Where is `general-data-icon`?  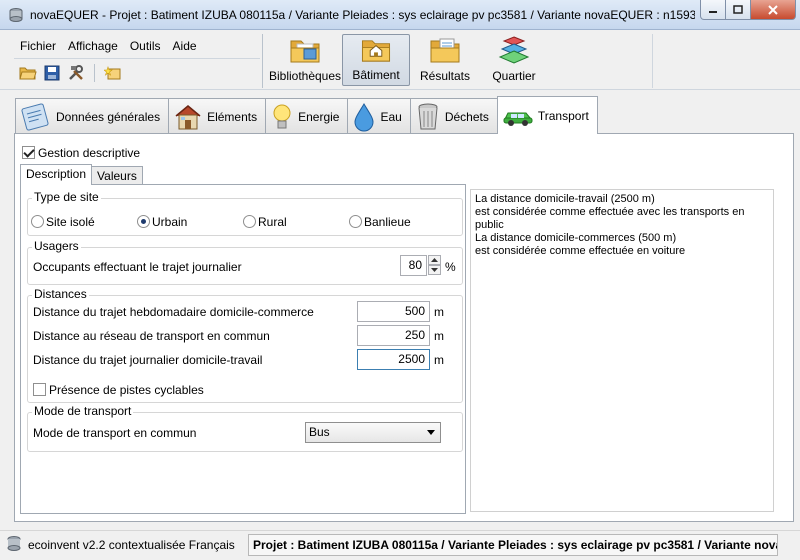
general-data-icon is located at coordinates (35, 116).